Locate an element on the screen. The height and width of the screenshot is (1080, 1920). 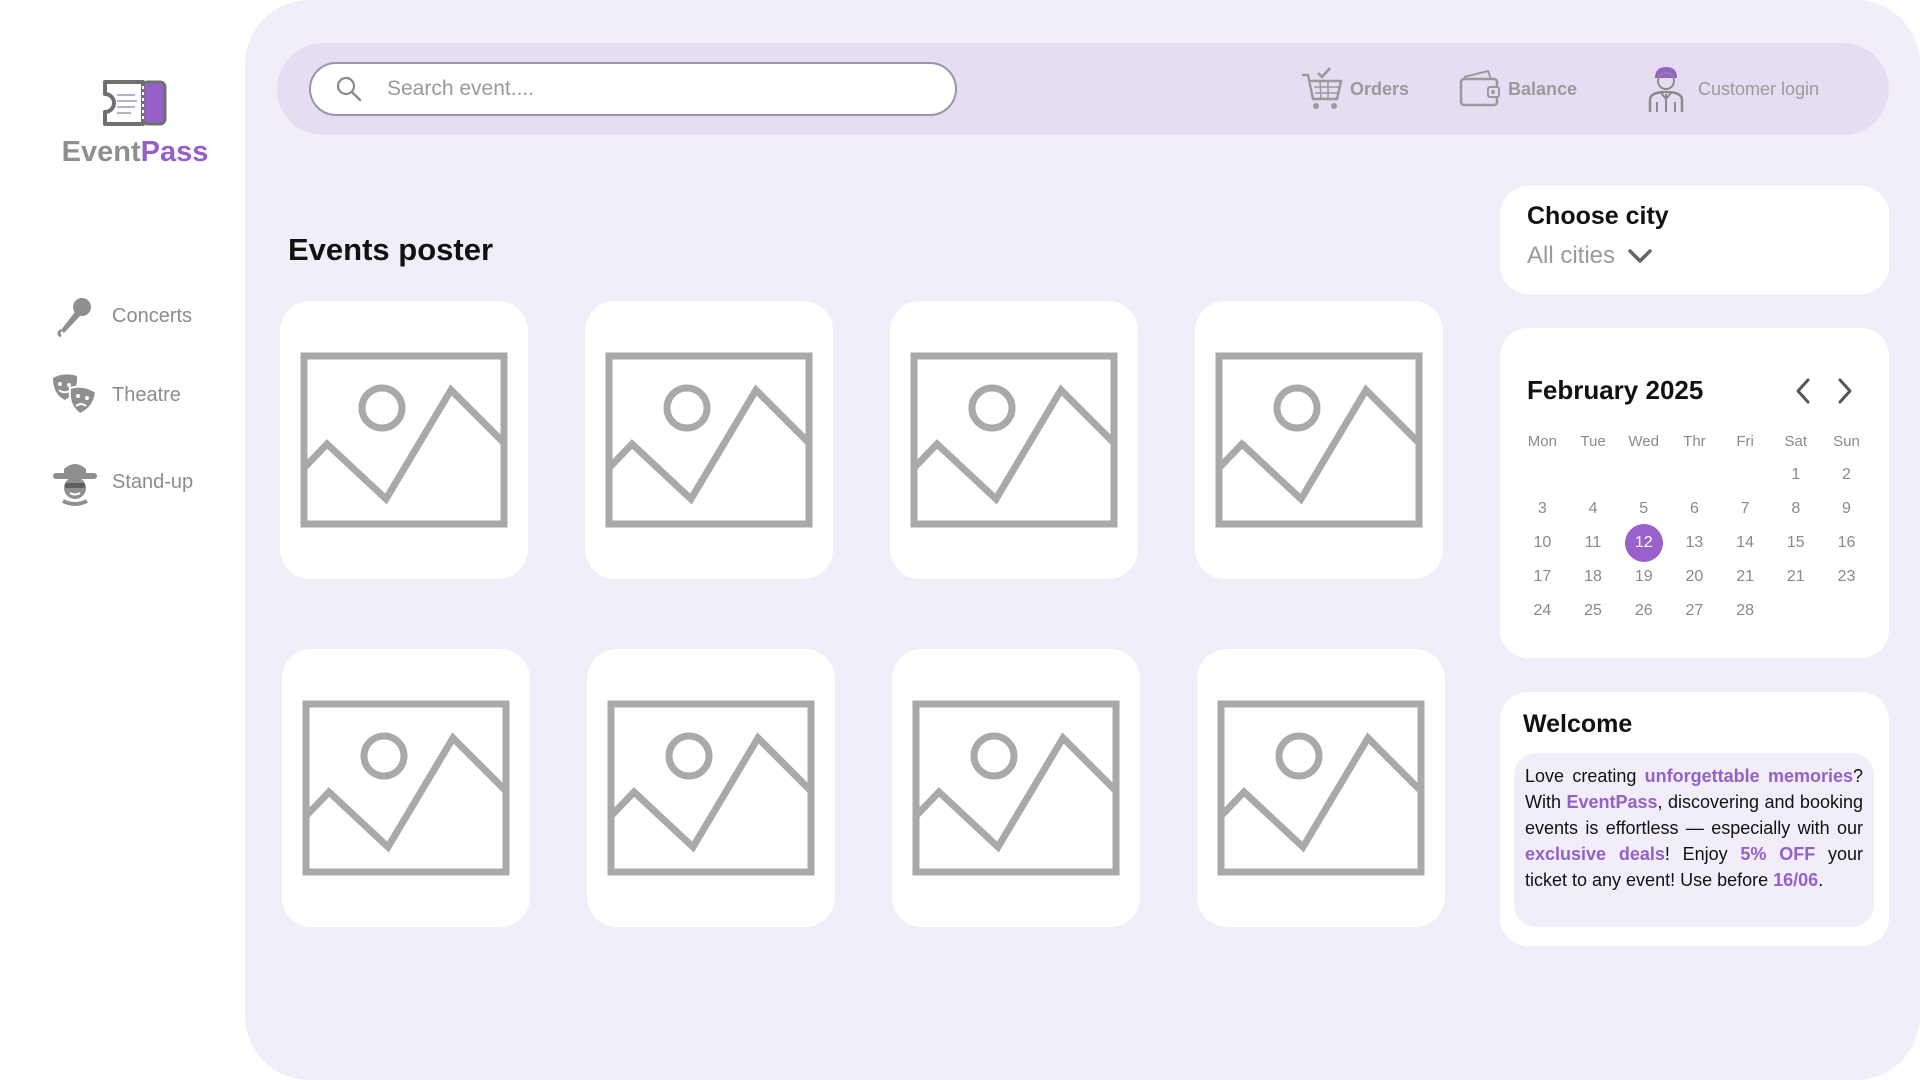
sidebar-item-label: Stand-up is located at coordinates (153, 481).